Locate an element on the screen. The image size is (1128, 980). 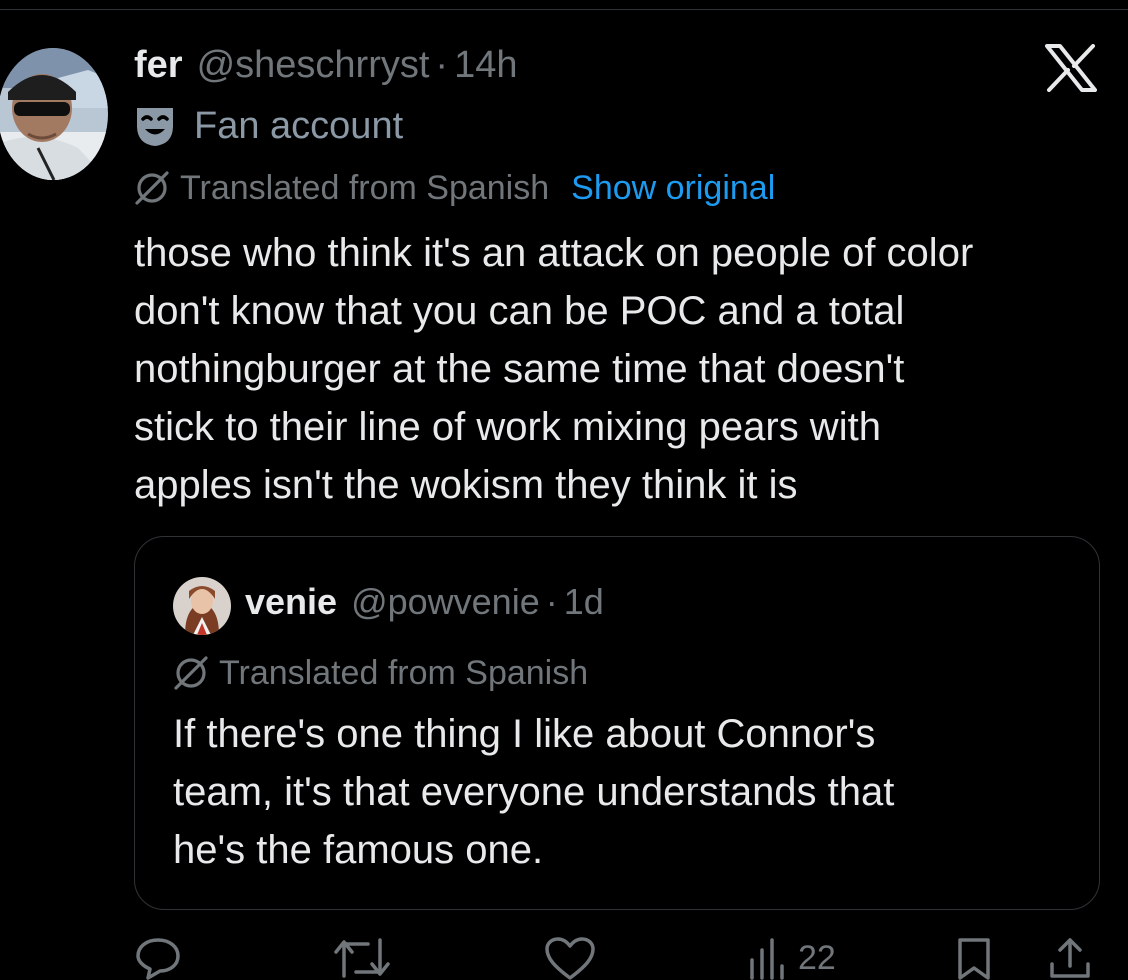
retweet-button is located at coordinates (362, 958).